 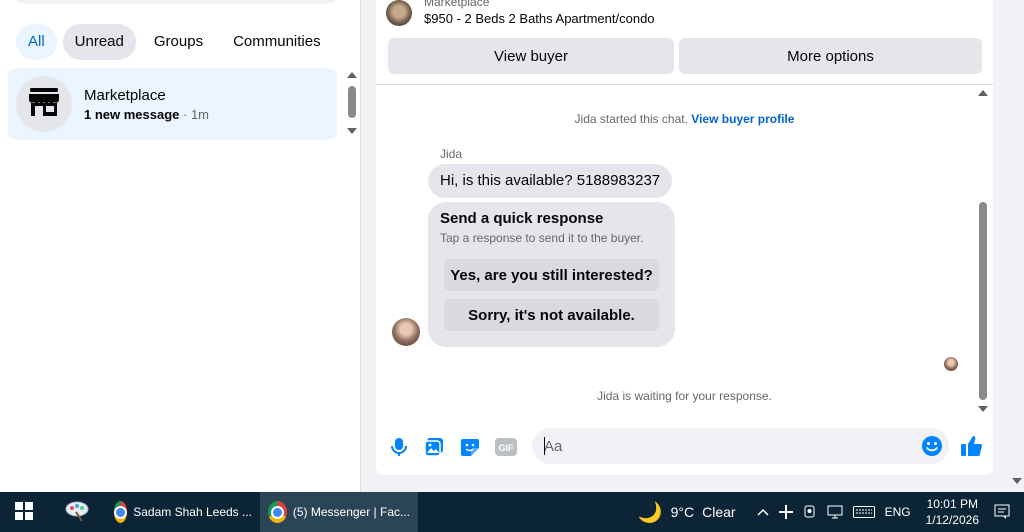 What do you see at coordinates (684, 84) in the screenshot?
I see `divider` at bounding box center [684, 84].